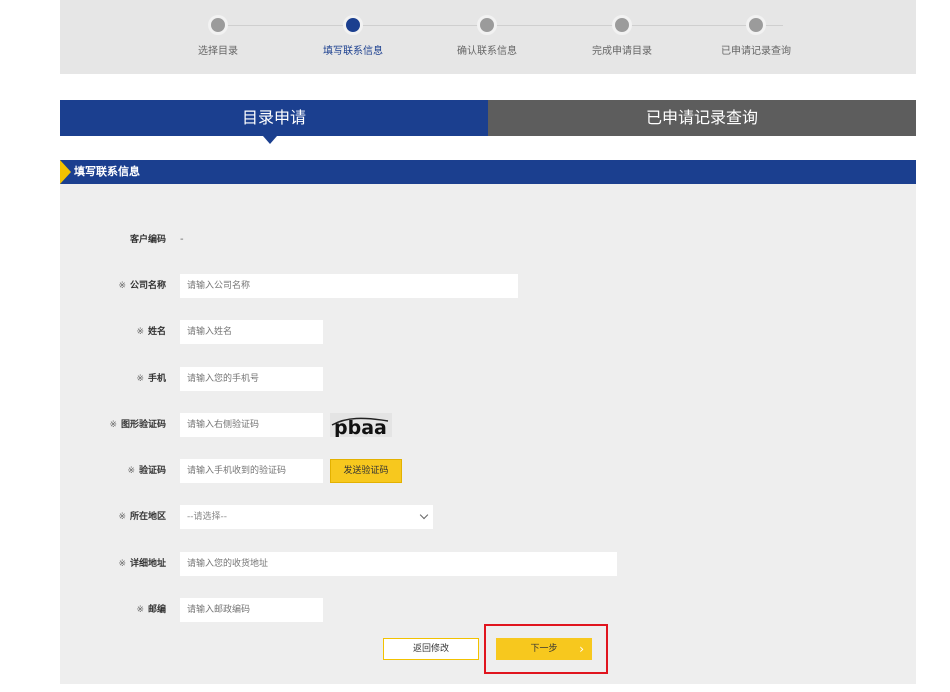  Describe the element at coordinates (756, 51) in the screenshot. I see `step-label: 已申请记录查询` at that location.